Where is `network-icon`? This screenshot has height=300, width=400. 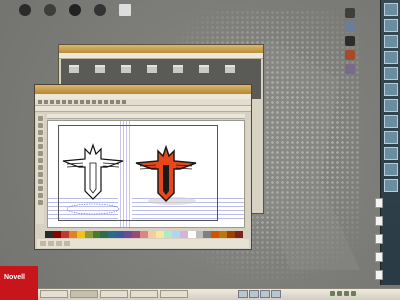 network-icon is located at coordinates (350, 27).